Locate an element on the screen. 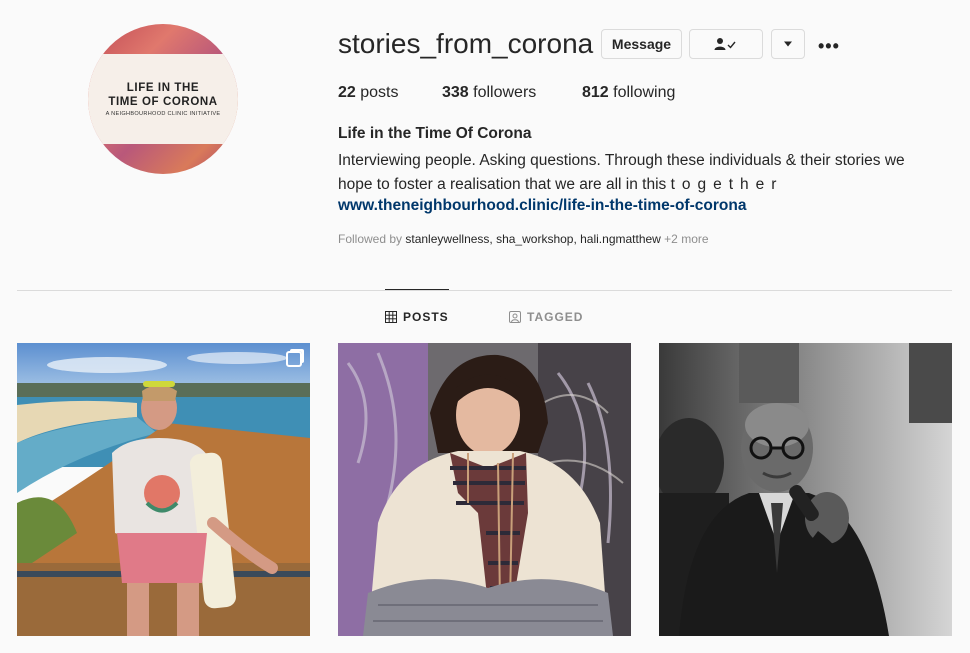 This screenshot has height=653, width=970. tagged-icon is located at coordinates (515, 317).